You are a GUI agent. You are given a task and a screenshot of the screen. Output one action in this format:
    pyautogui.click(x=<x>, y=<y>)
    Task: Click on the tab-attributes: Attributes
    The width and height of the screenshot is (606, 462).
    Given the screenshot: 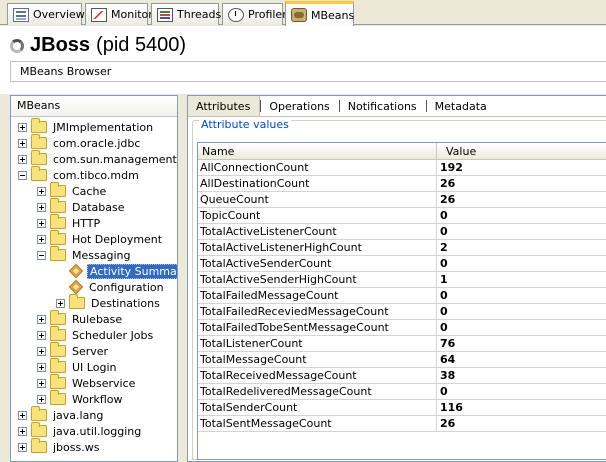 What is the action you would take?
    pyautogui.click(x=224, y=106)
    